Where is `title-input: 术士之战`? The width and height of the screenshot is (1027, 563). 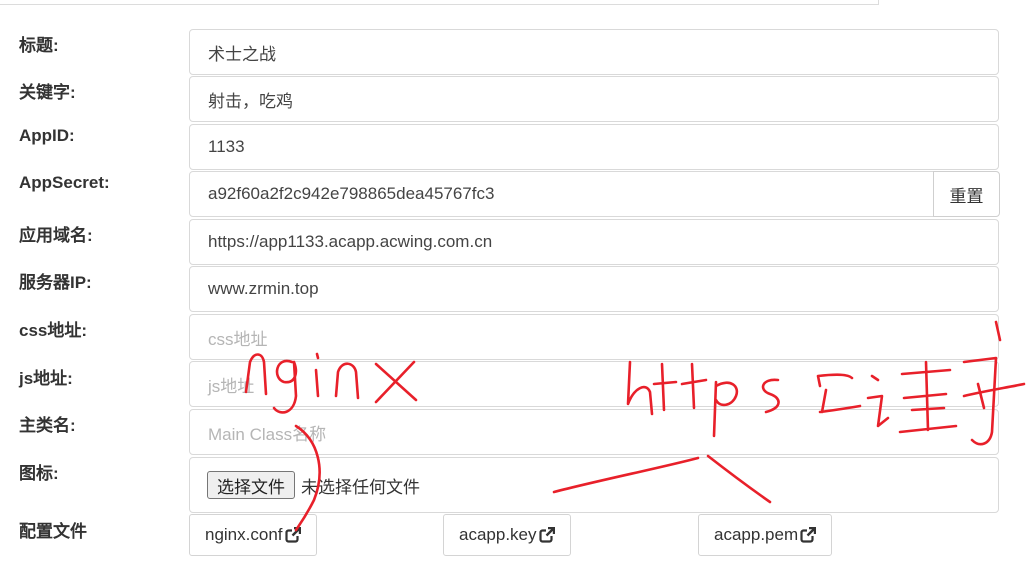 title-input: 术士之战 is located at coordinates (594, 52).